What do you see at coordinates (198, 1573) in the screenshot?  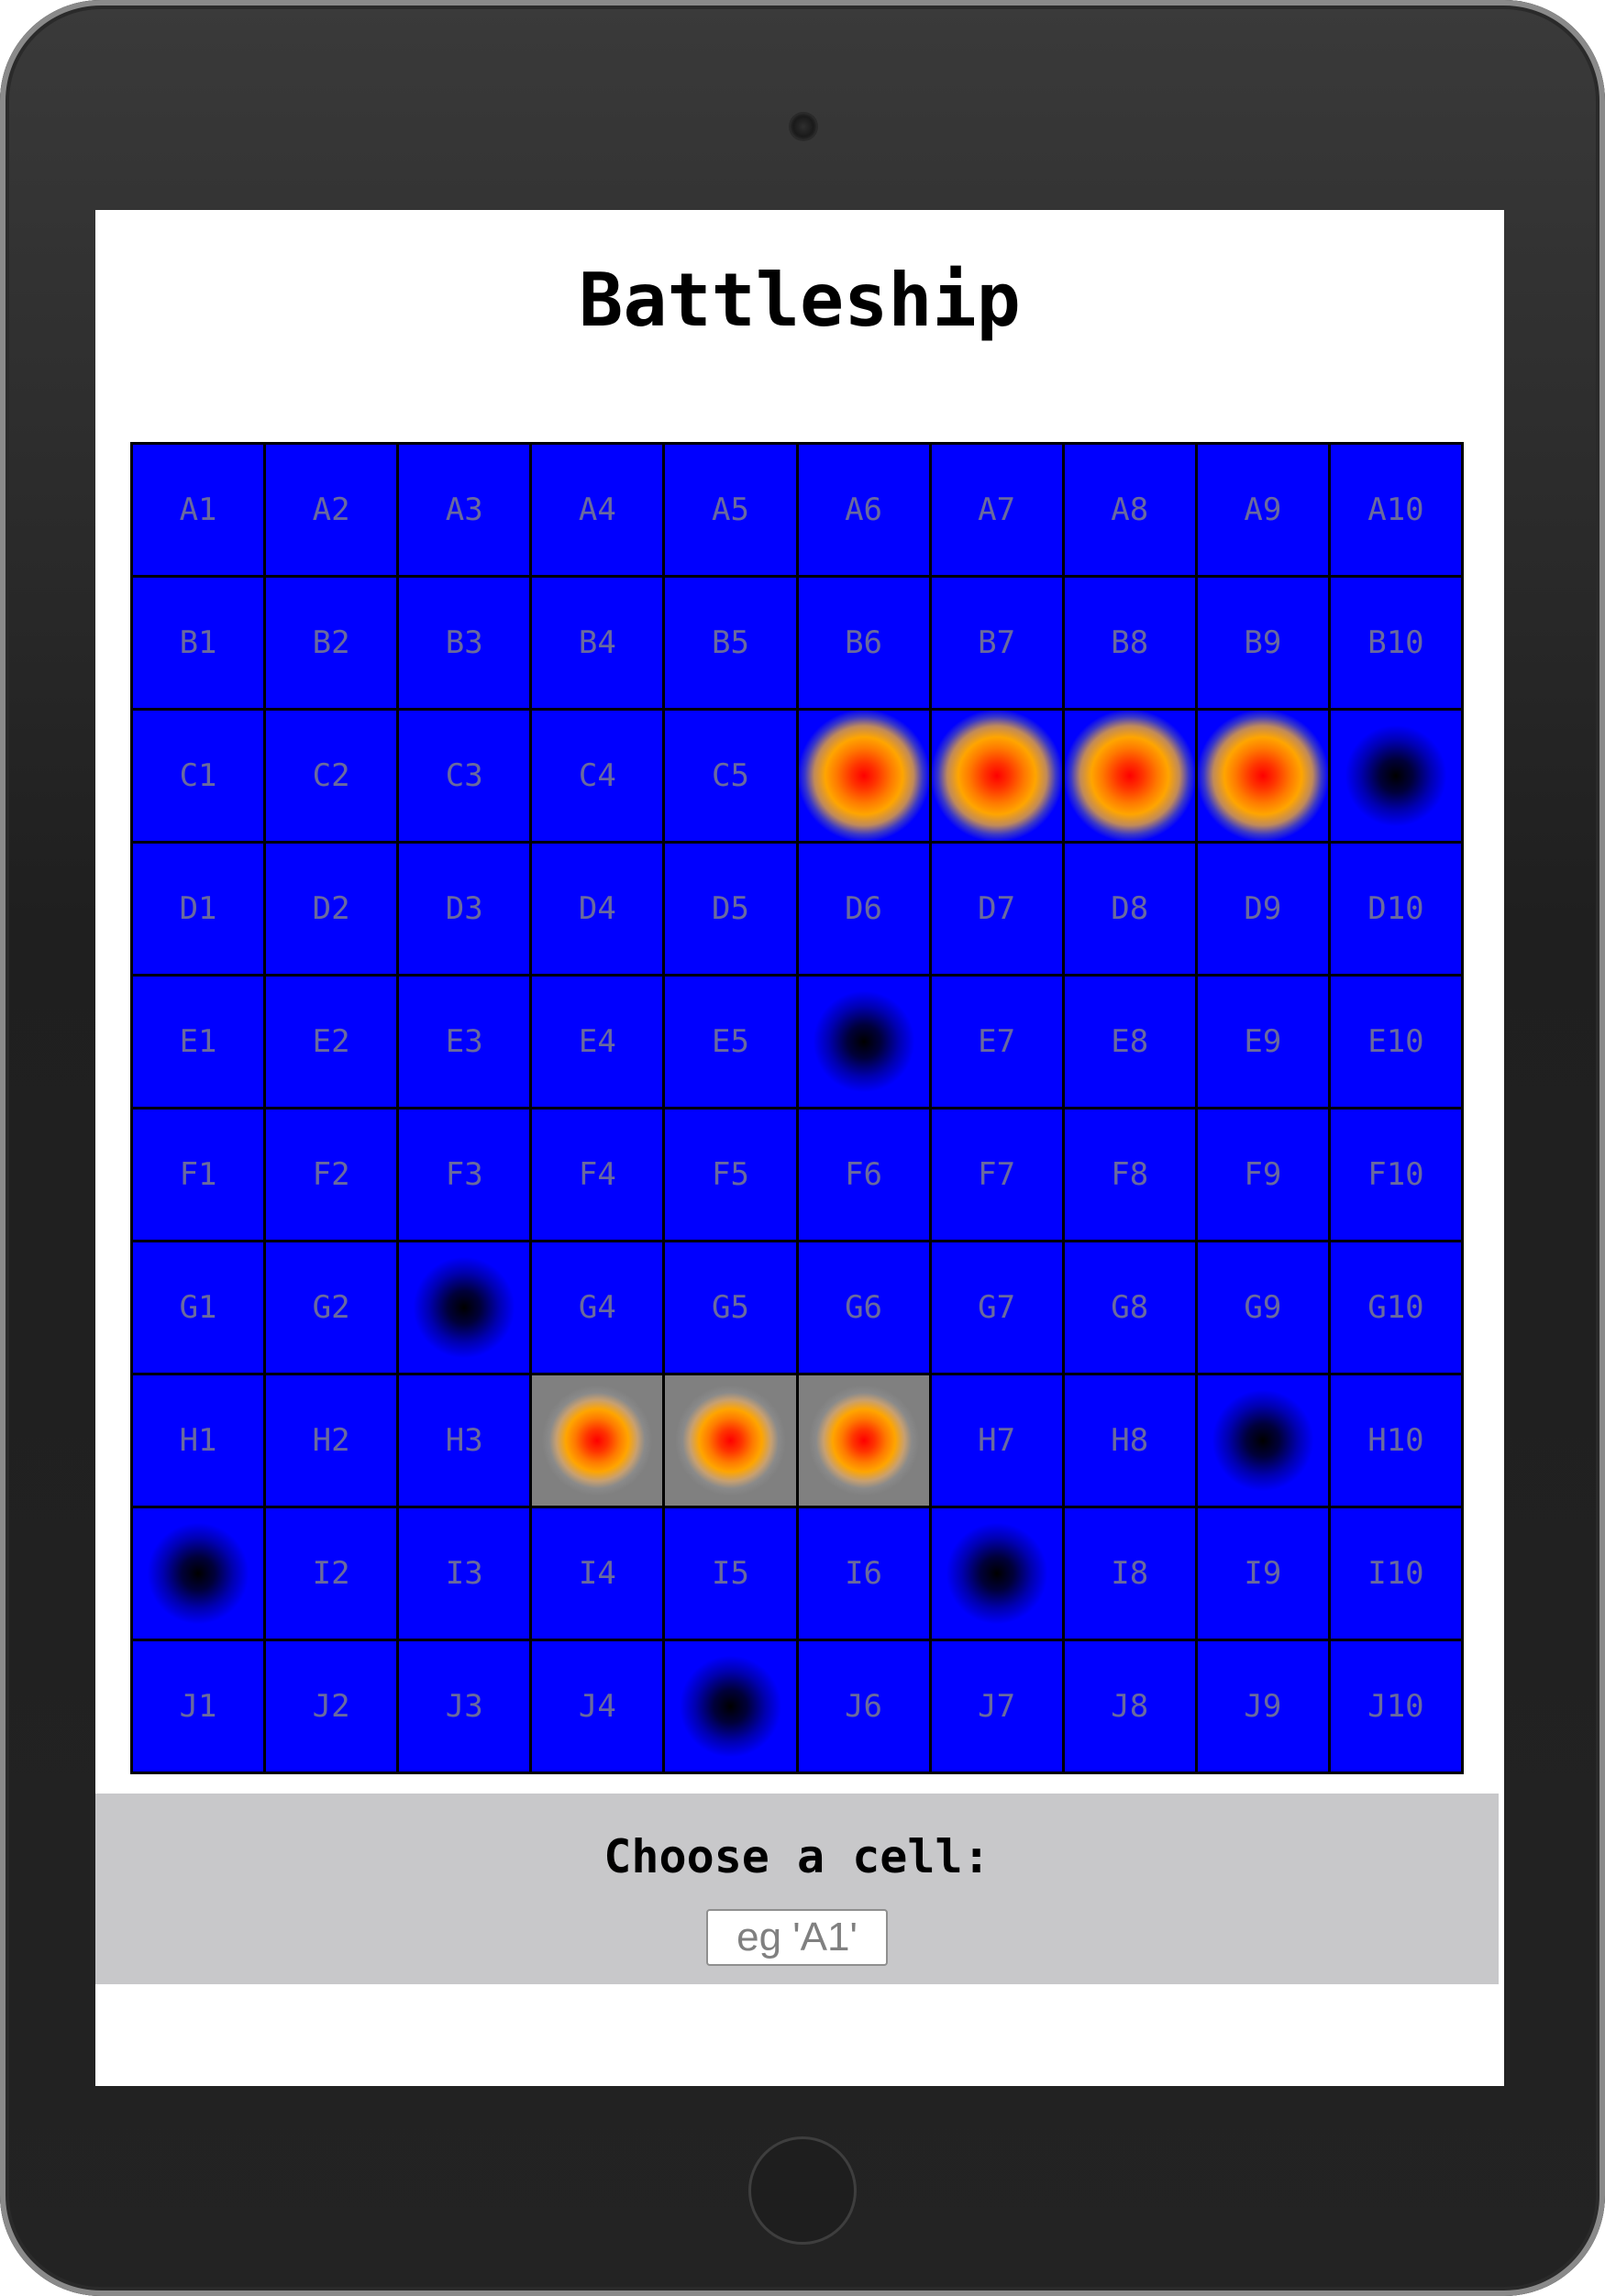 I see `cell-i1: I1` at bounding box center [198, 1573].